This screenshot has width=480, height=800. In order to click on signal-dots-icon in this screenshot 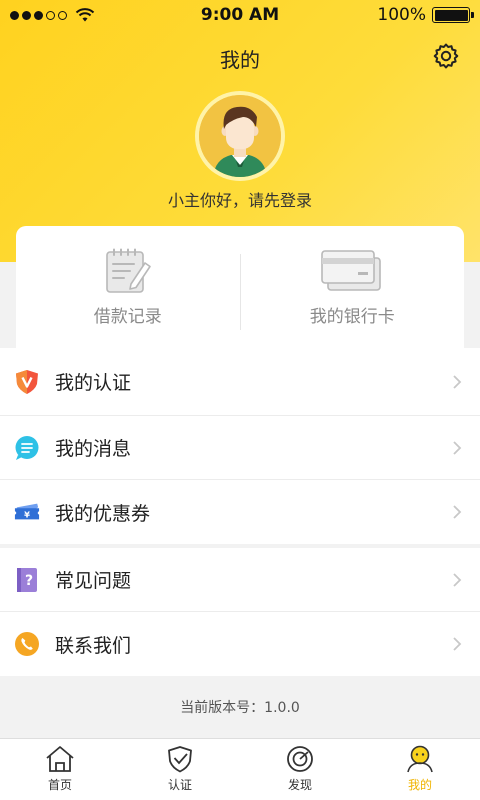, I will do `click(38, 15)`.